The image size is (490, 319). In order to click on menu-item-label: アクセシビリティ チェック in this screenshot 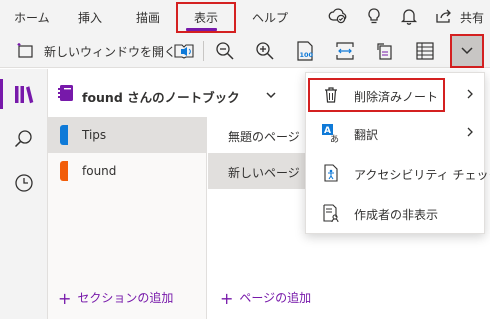, I will do `click(422, 175)`.